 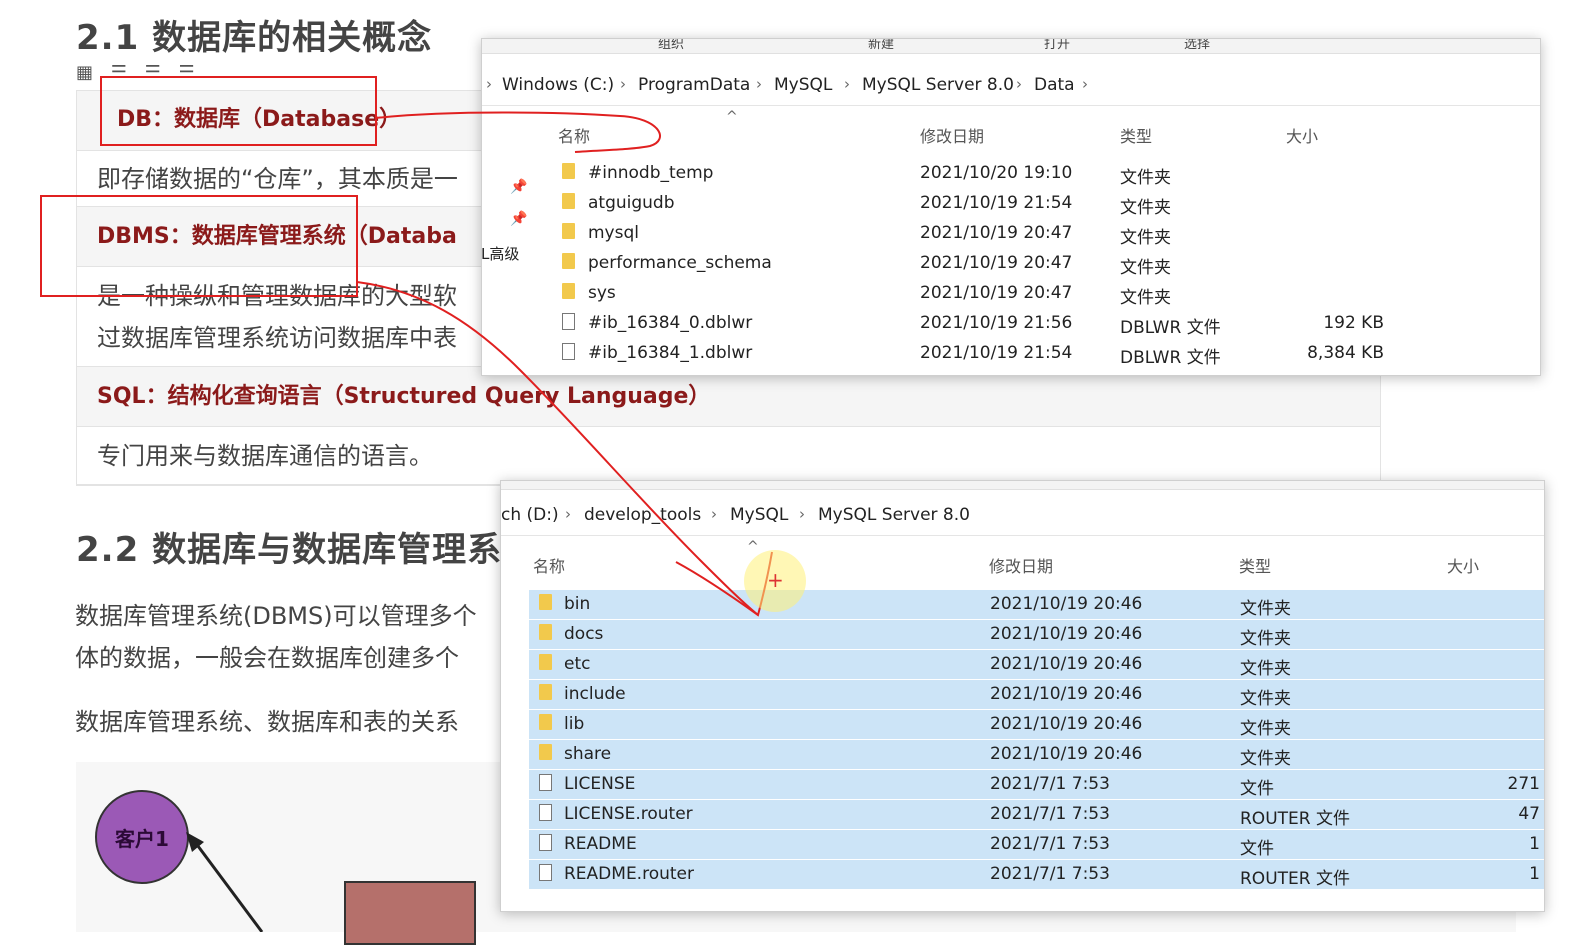 I want to click on cell-date: 2021/10/20 19:10, so click(x=996, y=173).